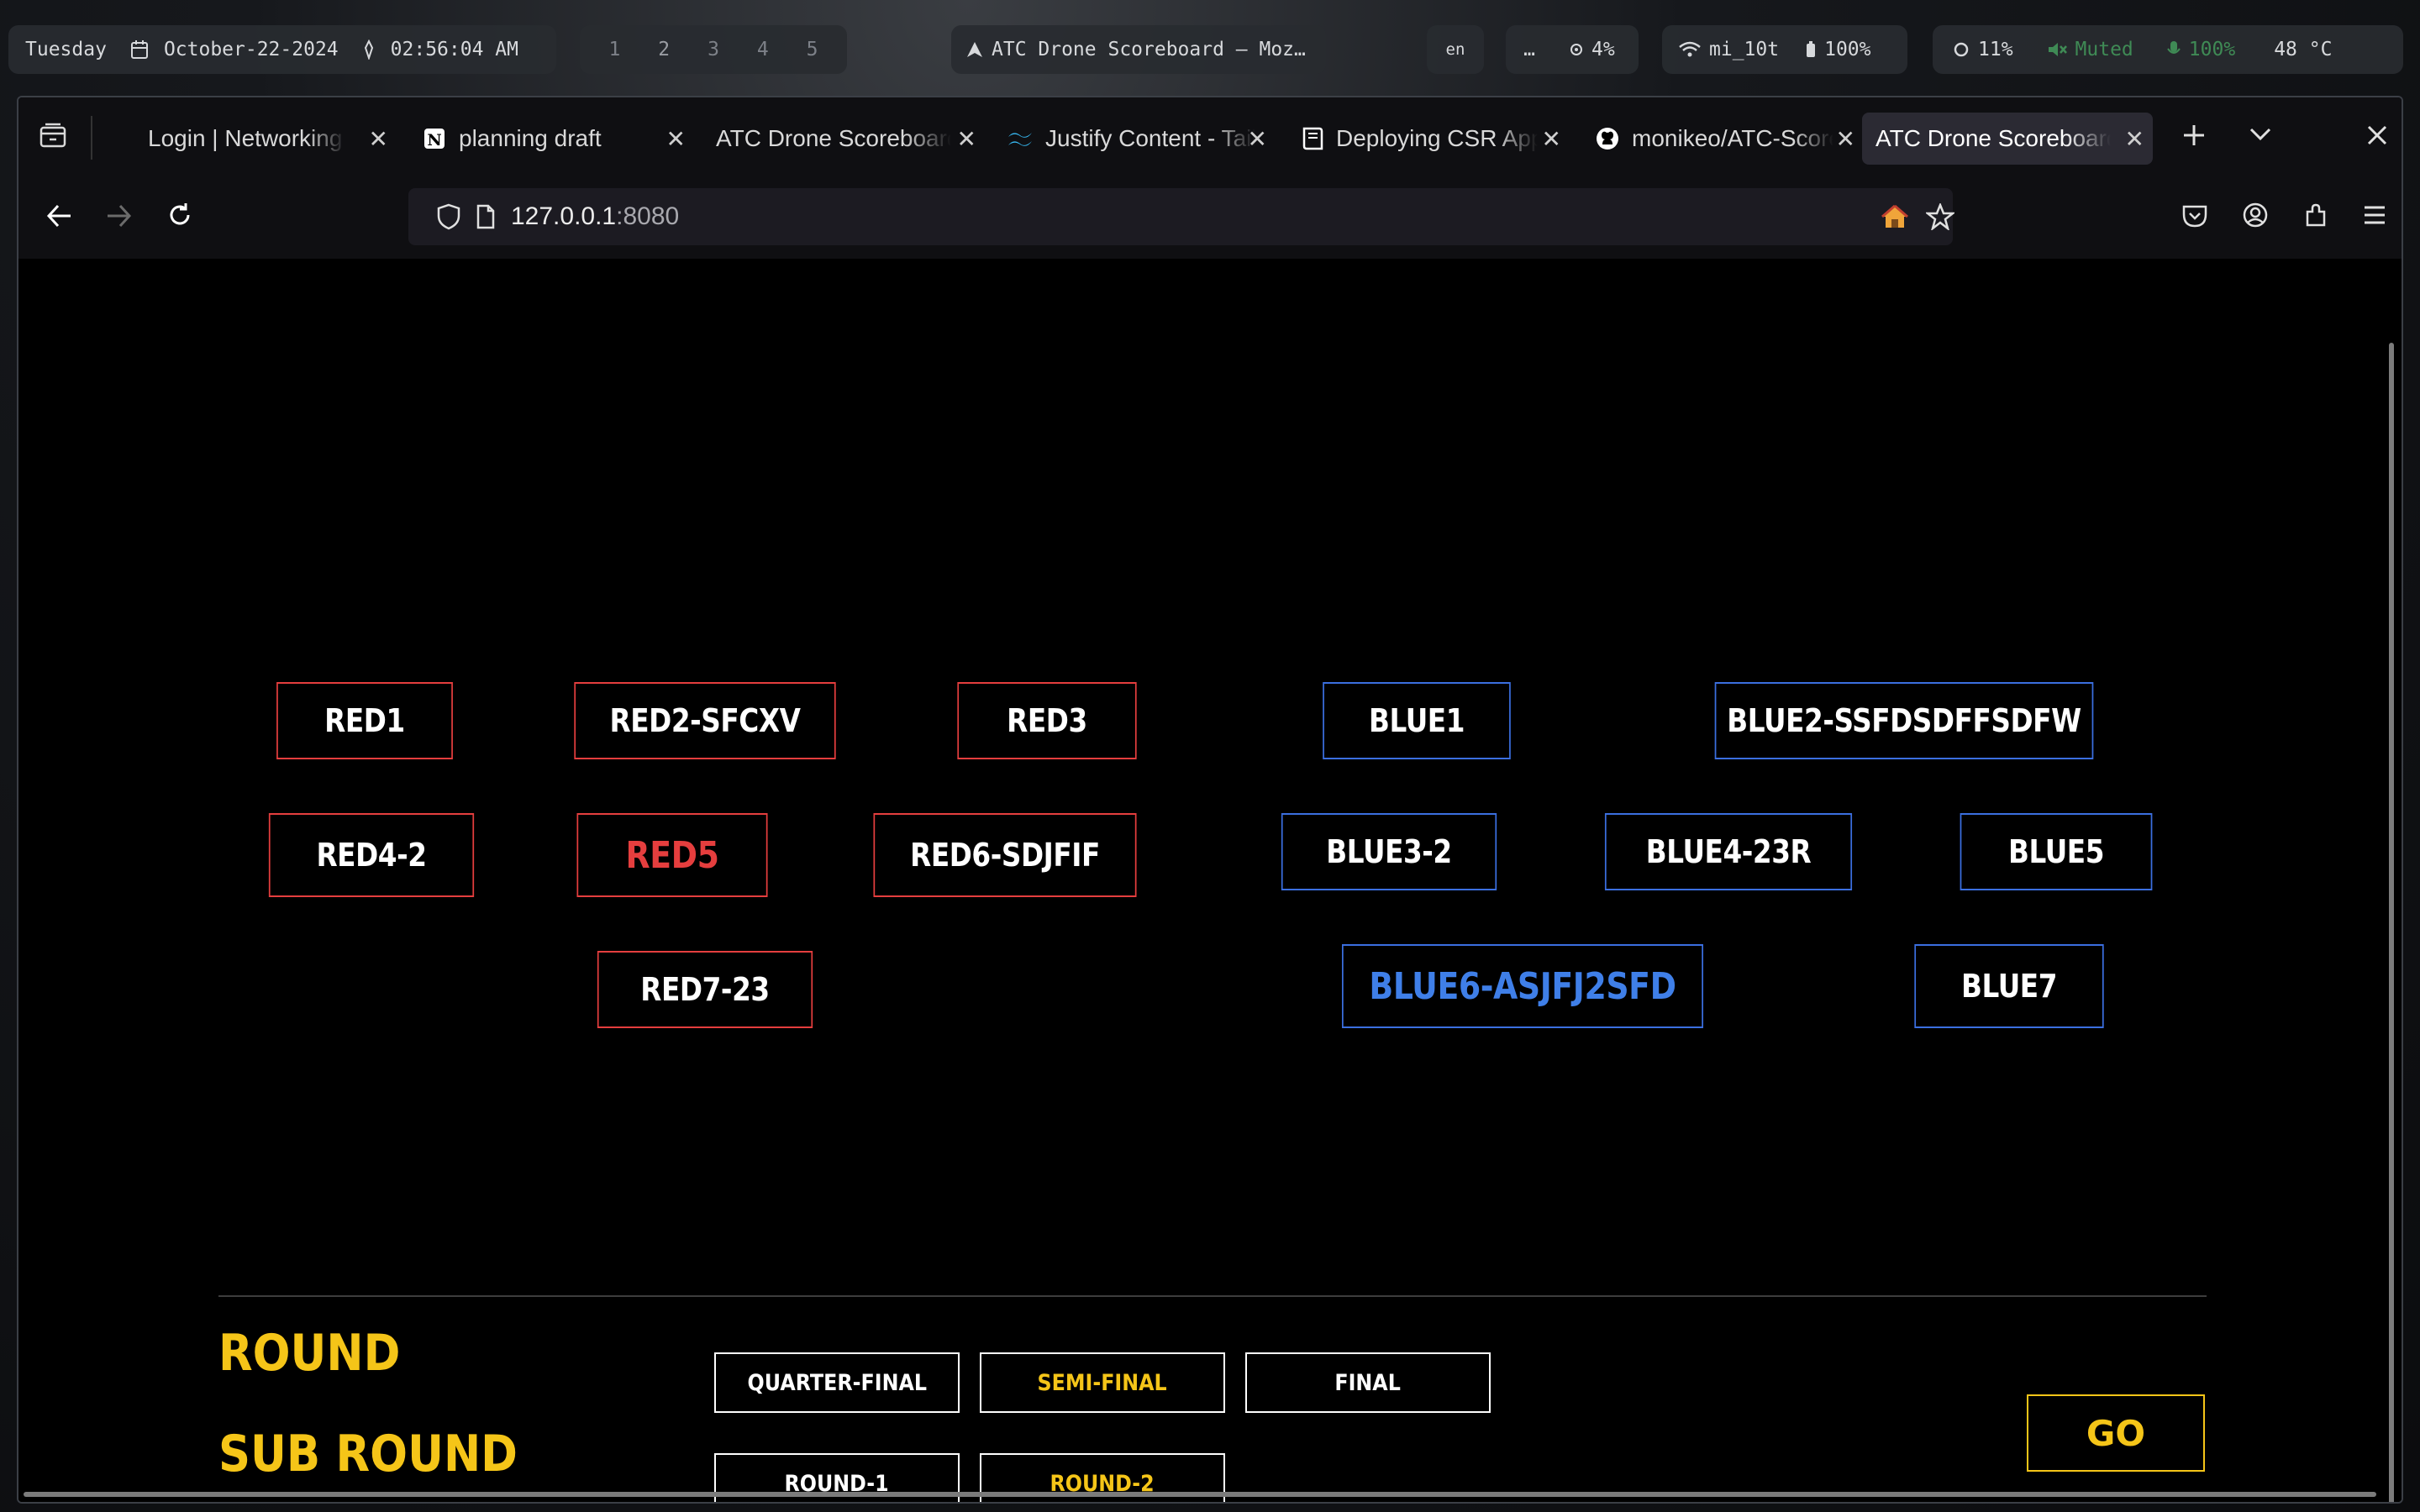 The width and height of the screenshot is (2420, 1512). Describe the element at coordinates (435, 138) in the screenshot. I see `notion-icon: N` at that location.